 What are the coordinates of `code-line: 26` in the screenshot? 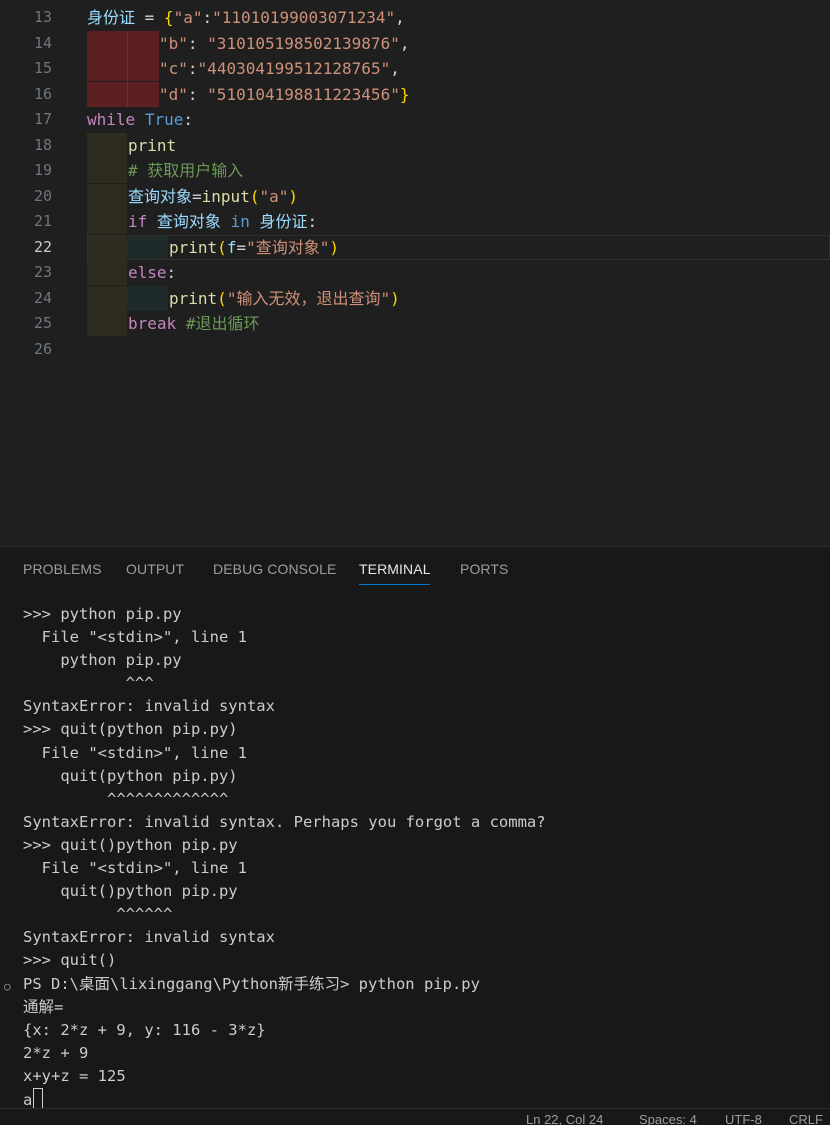 It's located at (415, 349).